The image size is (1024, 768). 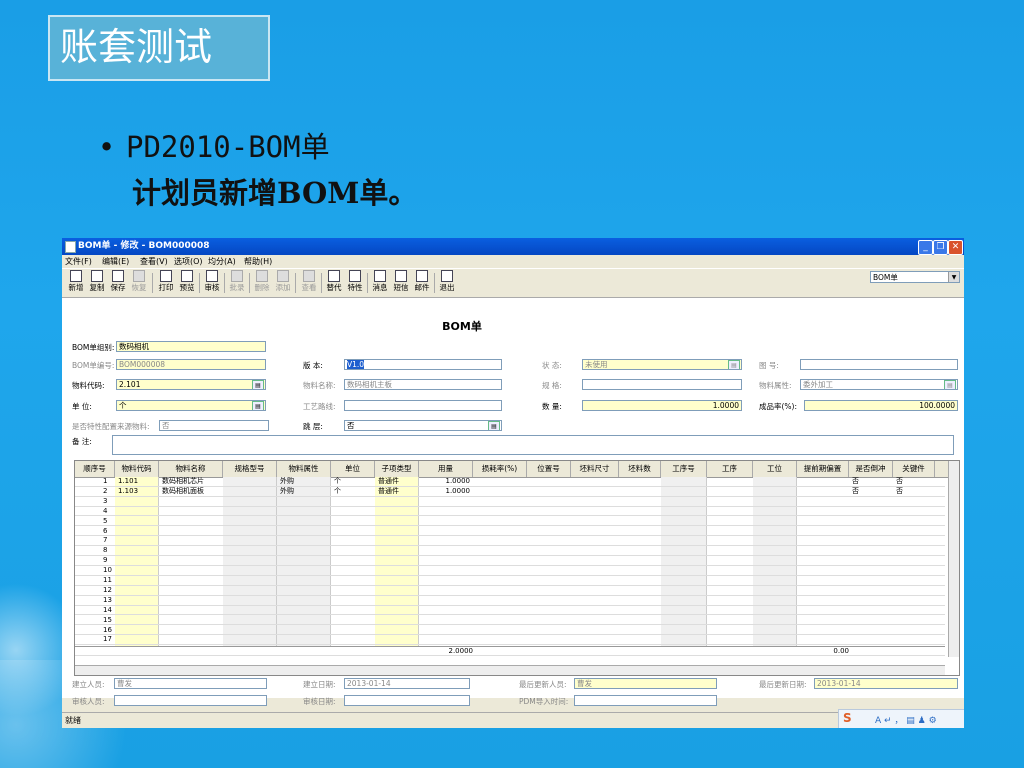 What do you see at coordinates (128, 481) in the screenshot?
I see `table-cell: 1.101` at bounding box center [128, 481].